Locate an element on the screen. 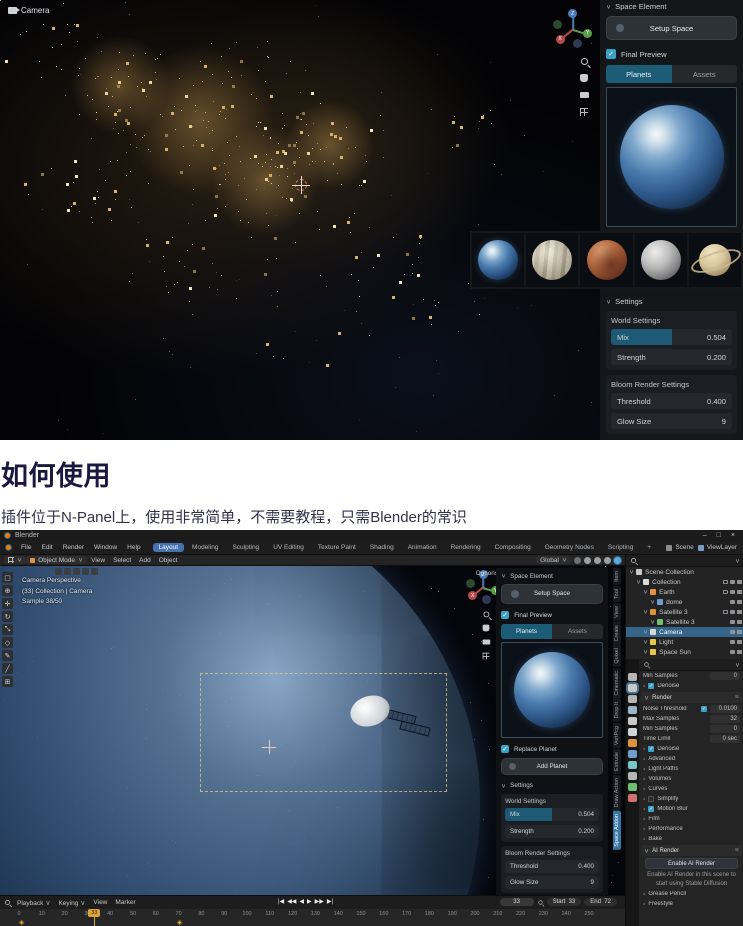 The height and width of the screenshot is (926, 743). prop-min-samples-row: Min Samples 0 is located at coordinates (691, 729).